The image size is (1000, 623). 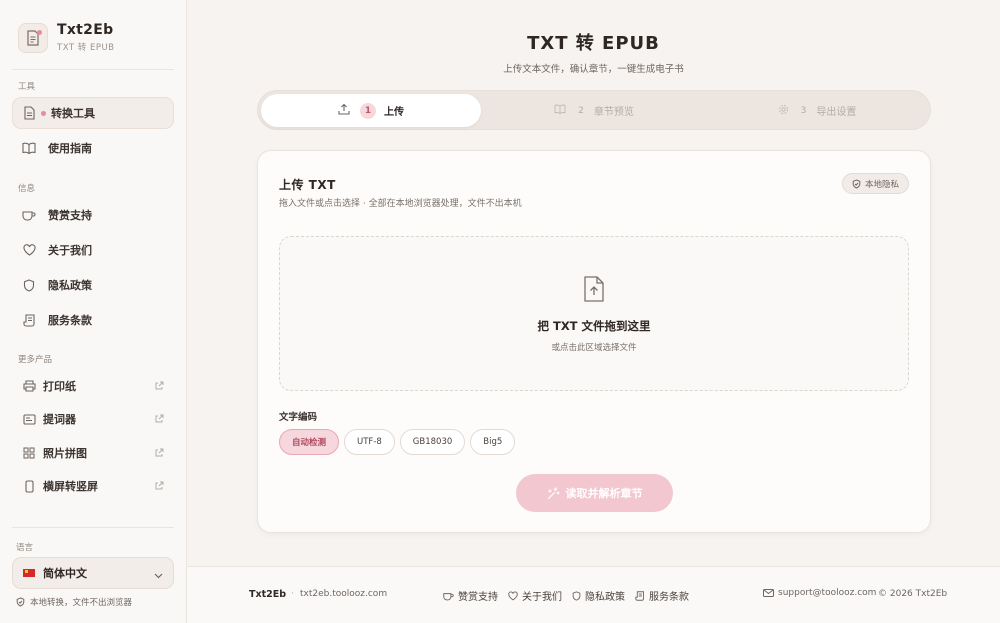 I want to click on encoding-option-utf8: UTF-8, so click(x=369, y=442).